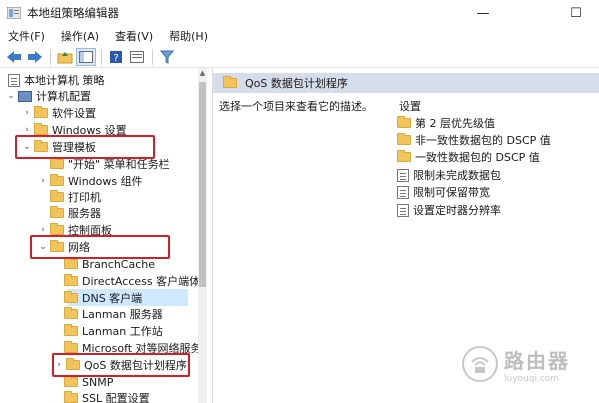 This screenshot has width=599, height=403. Describe the element at coordinates (202, 184) in the screenshot. I see `scrollbar-thumb` at that location.